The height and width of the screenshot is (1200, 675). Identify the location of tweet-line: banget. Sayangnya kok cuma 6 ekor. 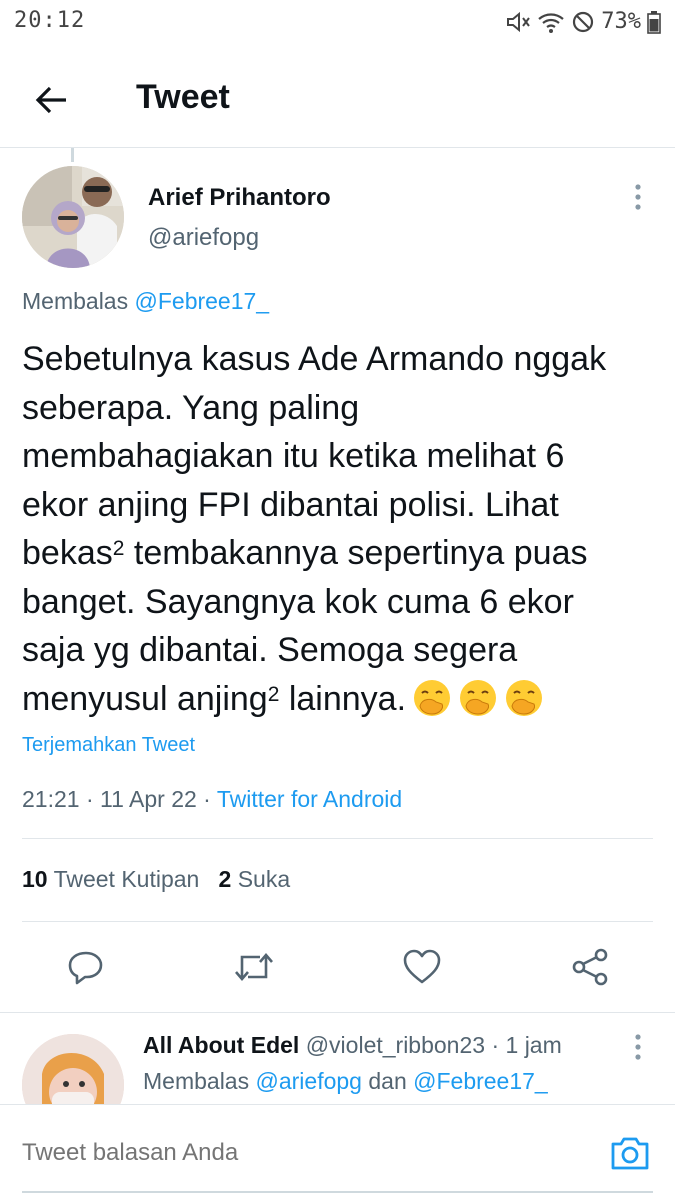
(298, 601).